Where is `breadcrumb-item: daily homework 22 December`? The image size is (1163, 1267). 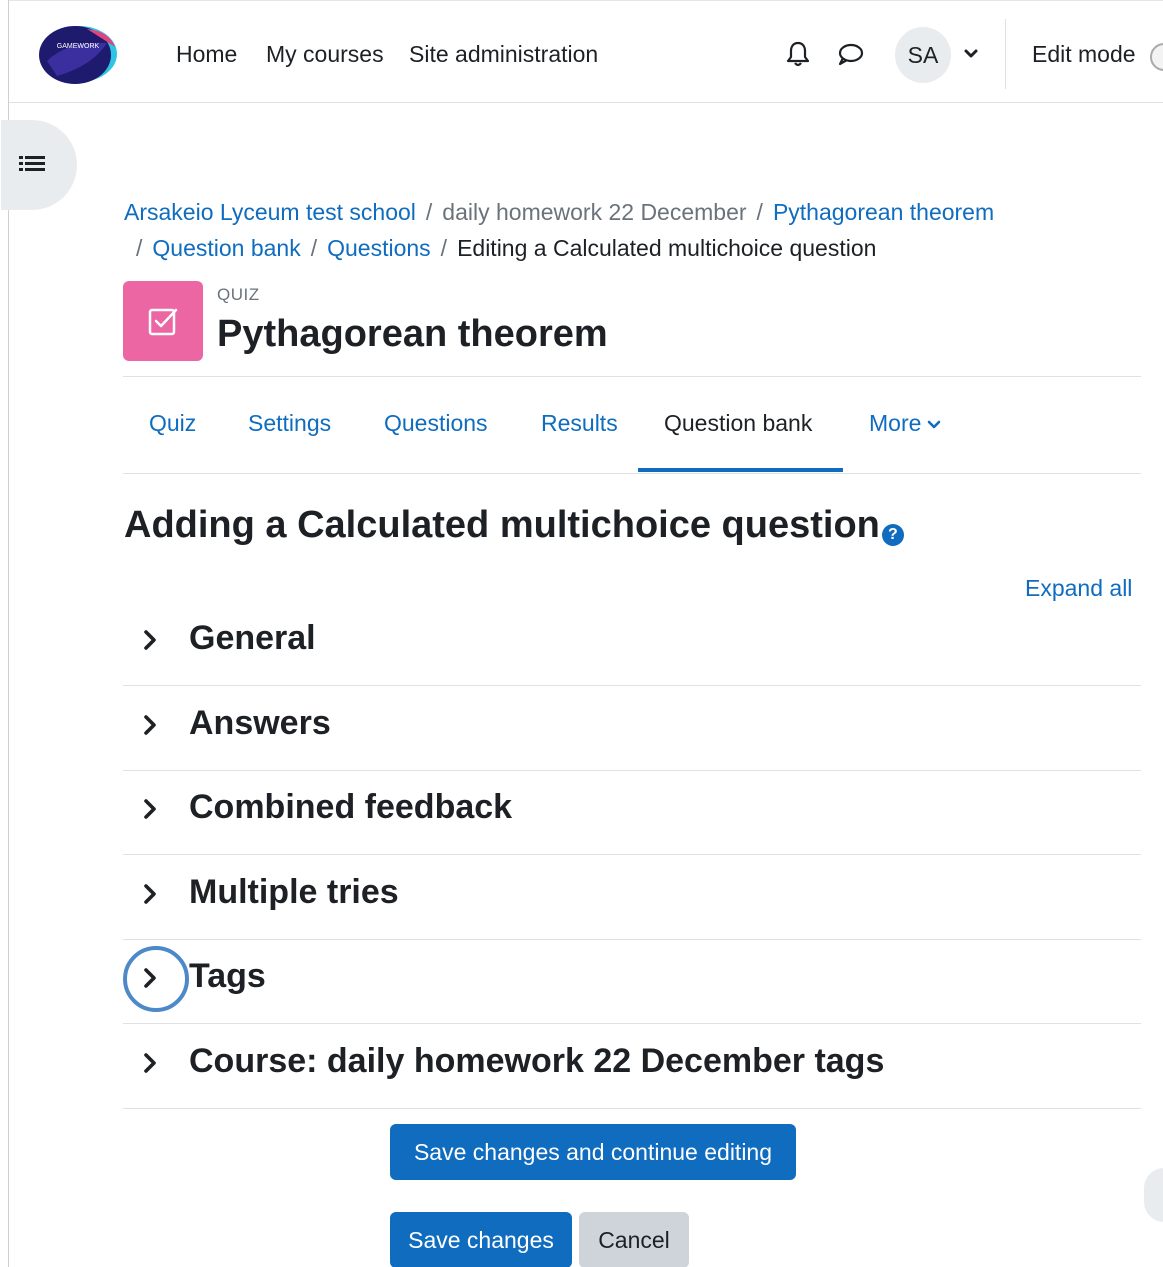
breadcrumb-item: daily homework 22 December is located at coordinates (594, 212).